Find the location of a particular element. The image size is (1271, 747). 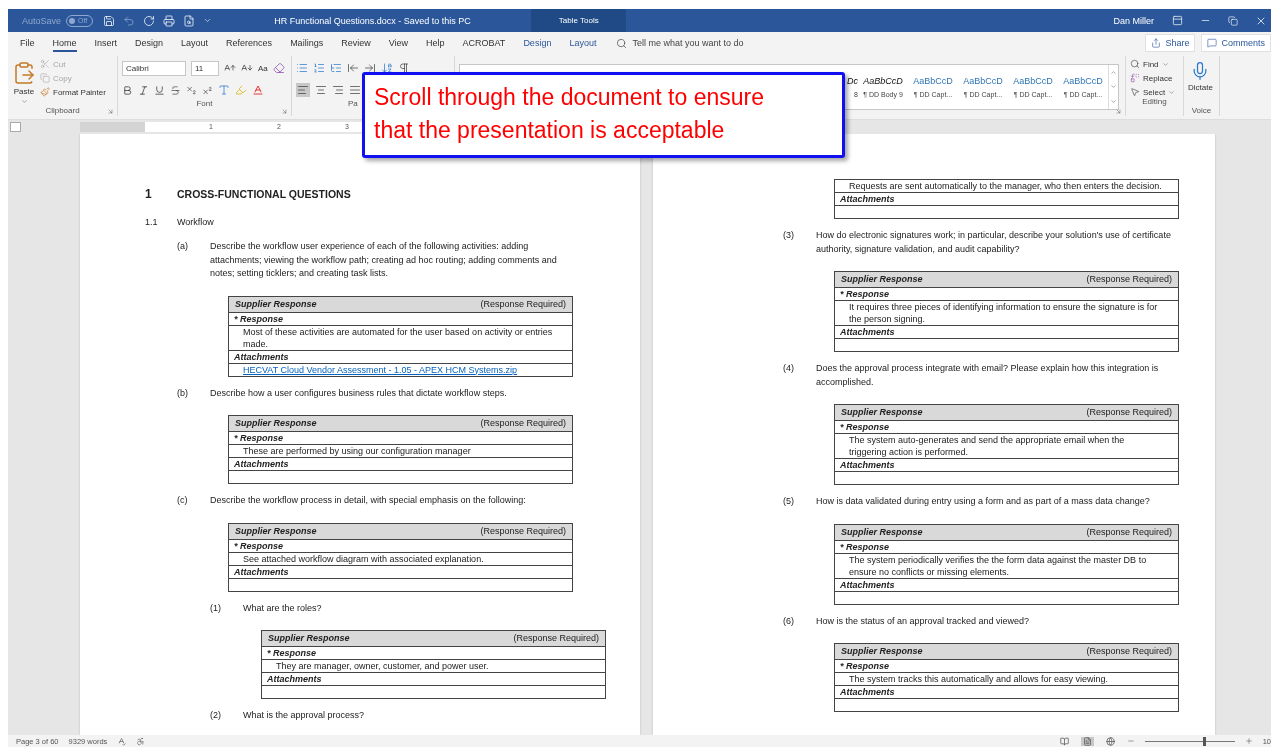

question-text: Describe the workflow user experience of each of the following activities: adding attachments; viewing the workflow path; creating ad hoc routing; adding comments and notes; setting ticklers; and creating task lists. is located at coordinates (384, 260).